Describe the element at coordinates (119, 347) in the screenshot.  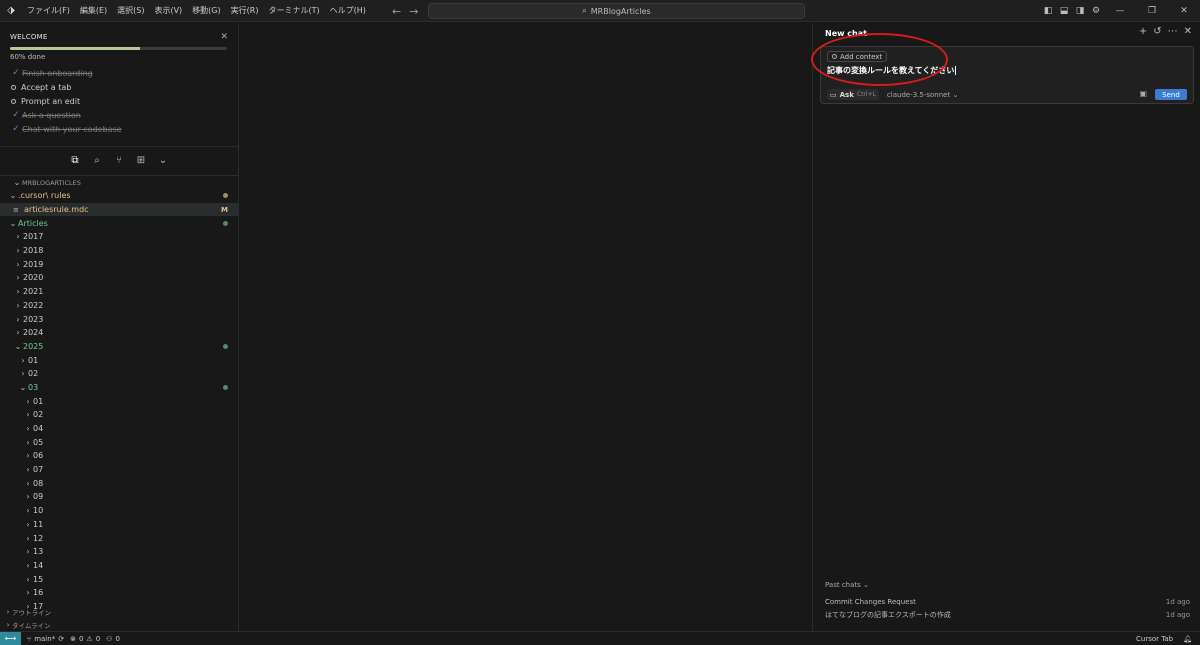
I see `tree-item: ⌄ 2025` at that location.